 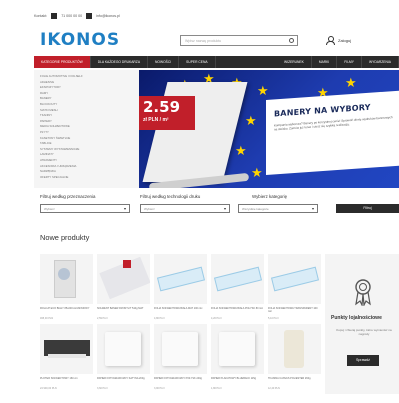 I want to click on product-price: 3,60 PLN, so click(x=102, y=388).